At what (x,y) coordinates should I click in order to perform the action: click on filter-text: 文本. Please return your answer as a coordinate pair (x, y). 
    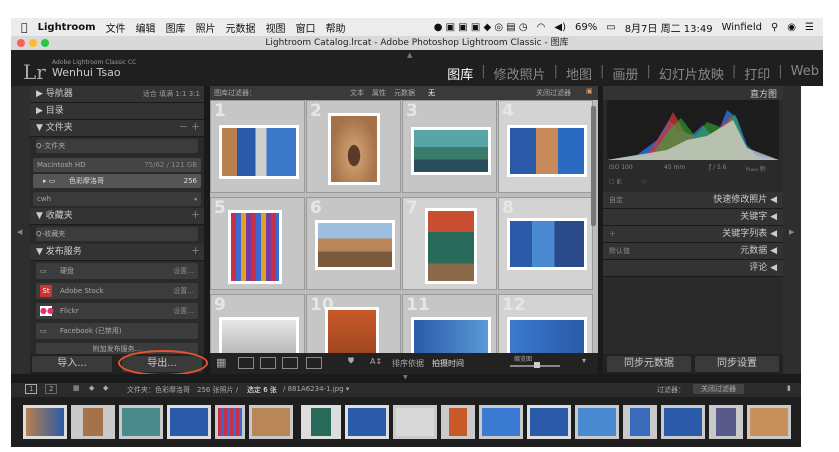
    Looking at the image, I should click on (357, 93).